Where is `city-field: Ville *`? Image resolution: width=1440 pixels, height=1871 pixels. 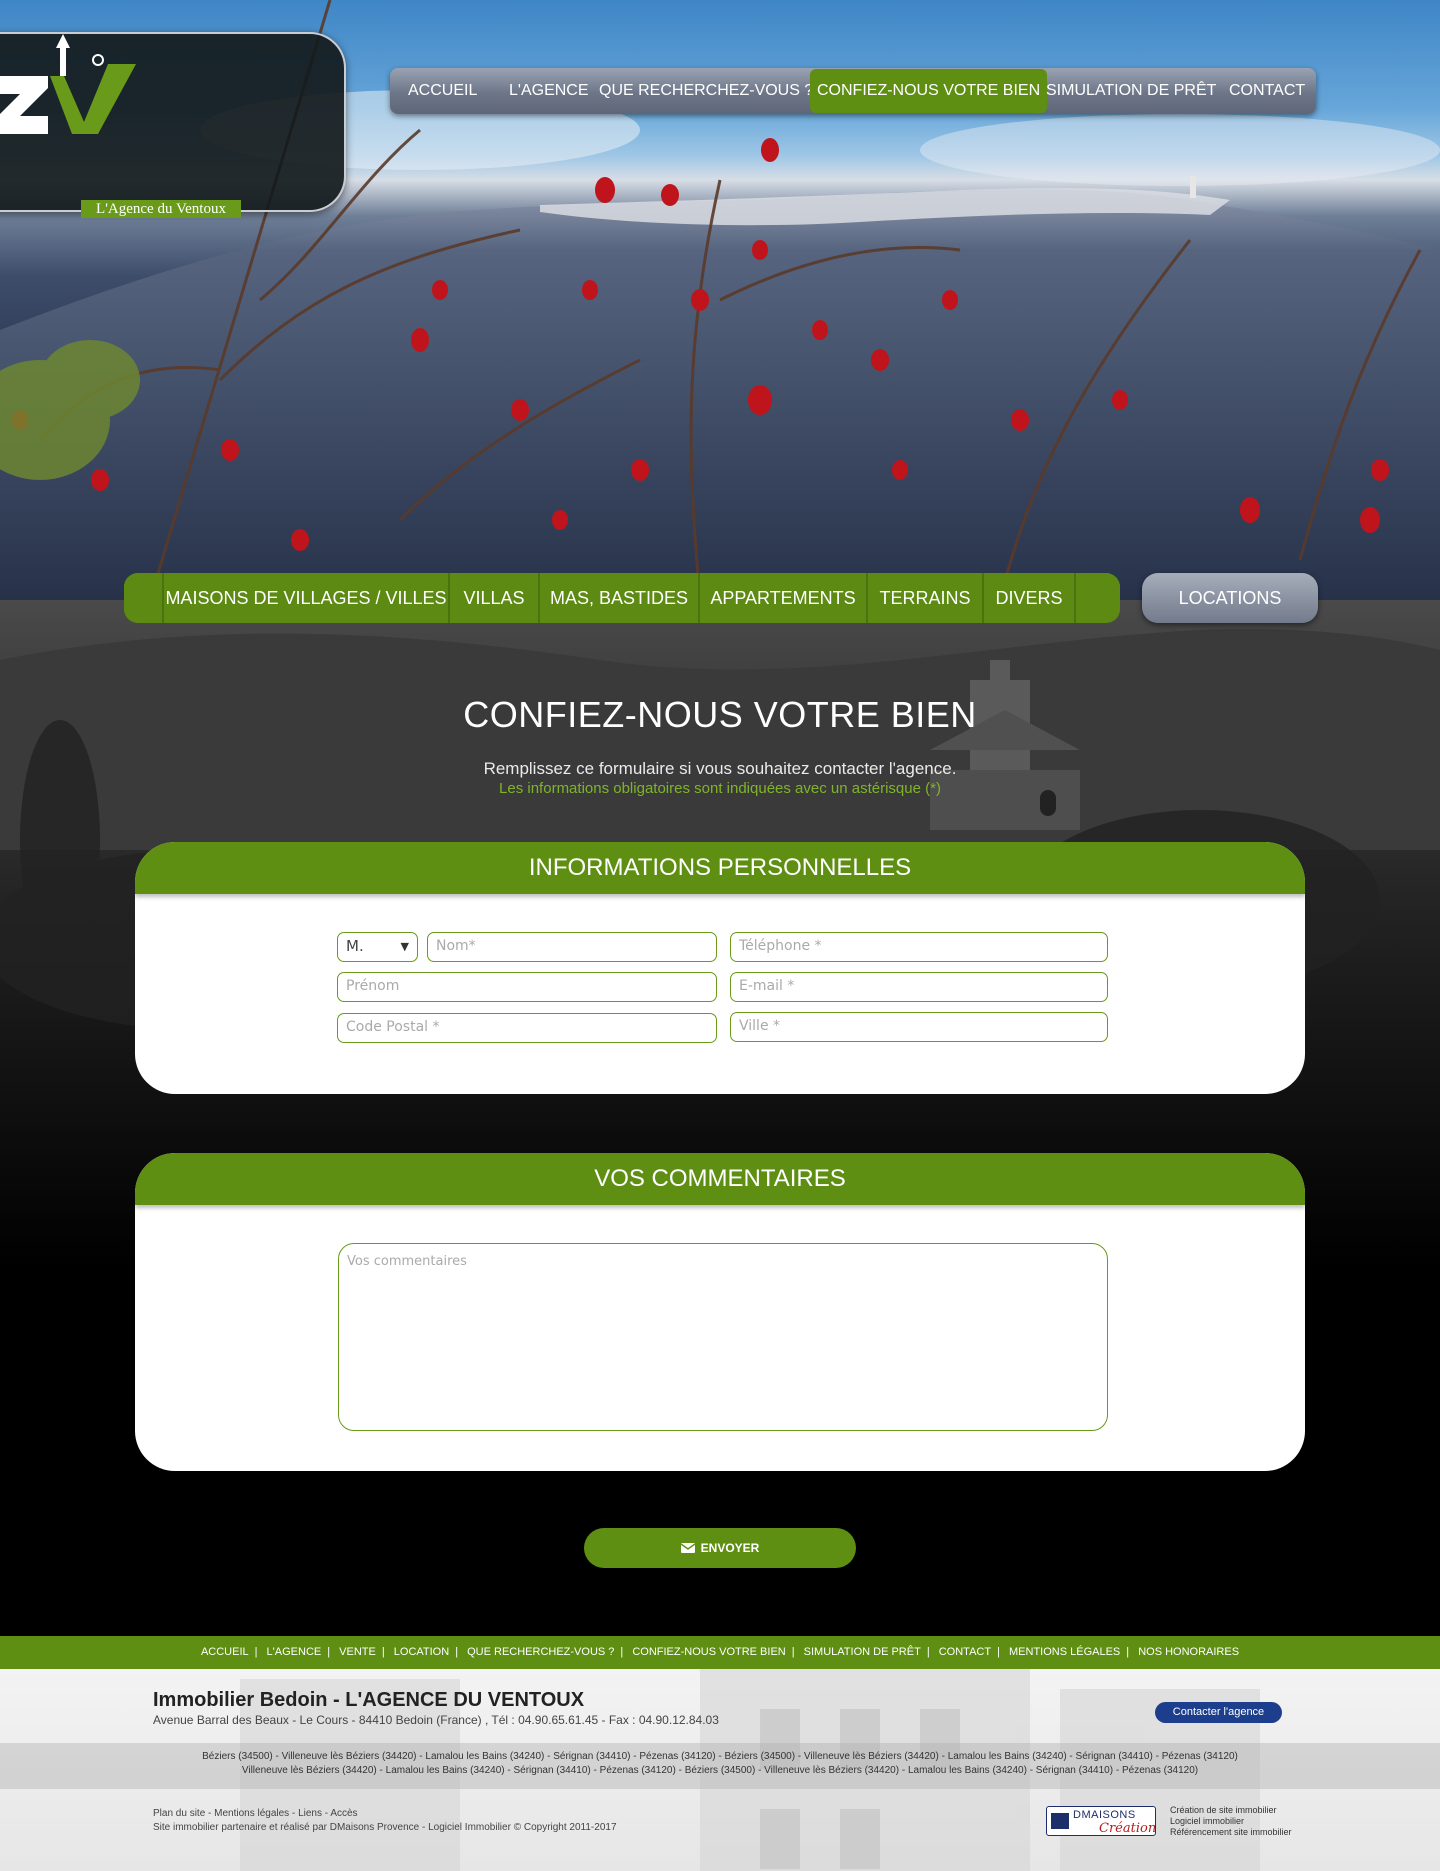
city-field: Ville * is located at coordinates (919, 1027).